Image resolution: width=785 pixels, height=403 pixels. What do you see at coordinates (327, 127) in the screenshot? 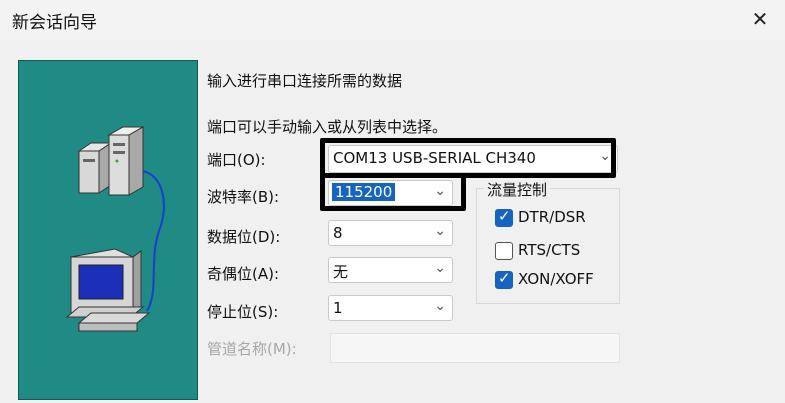
I see `intro-description: 端口可以手动输入或从列表中选择。` at bounding box center [327, 127].